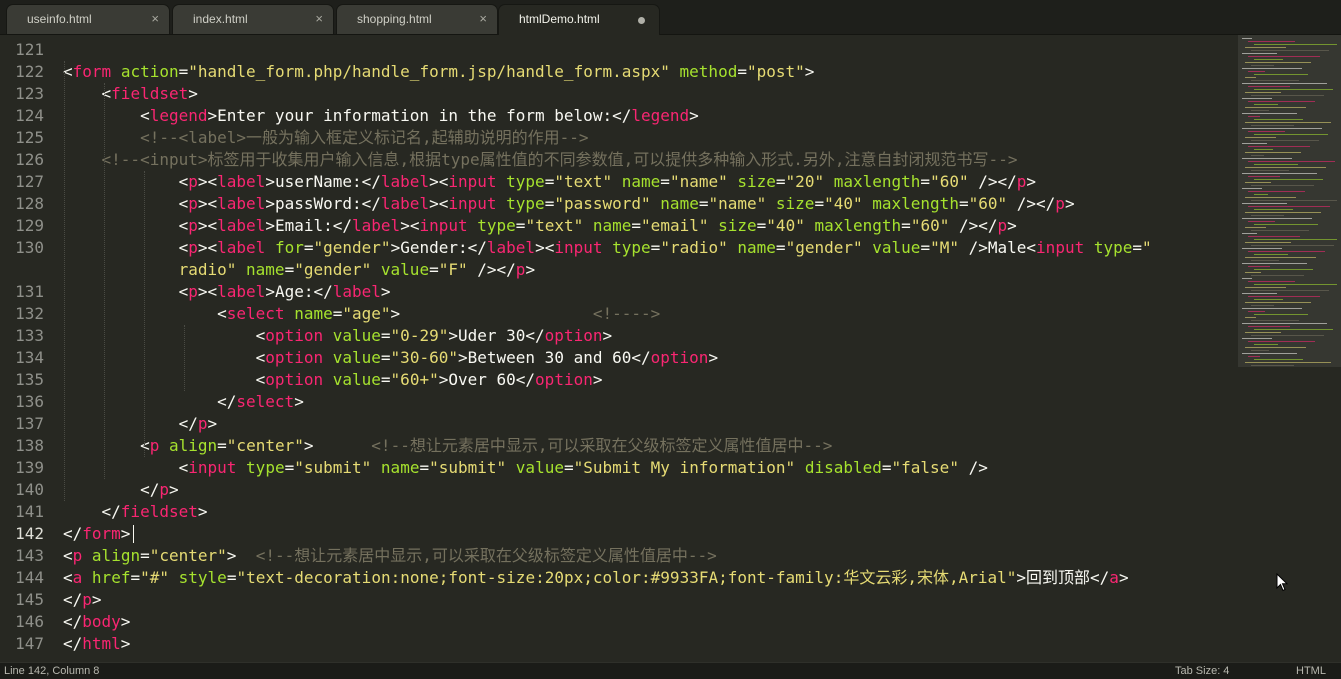  What do you see at coordinates (144, 314) in the screenshot?
I see `indent-guide` at bounding box center [144, 314].